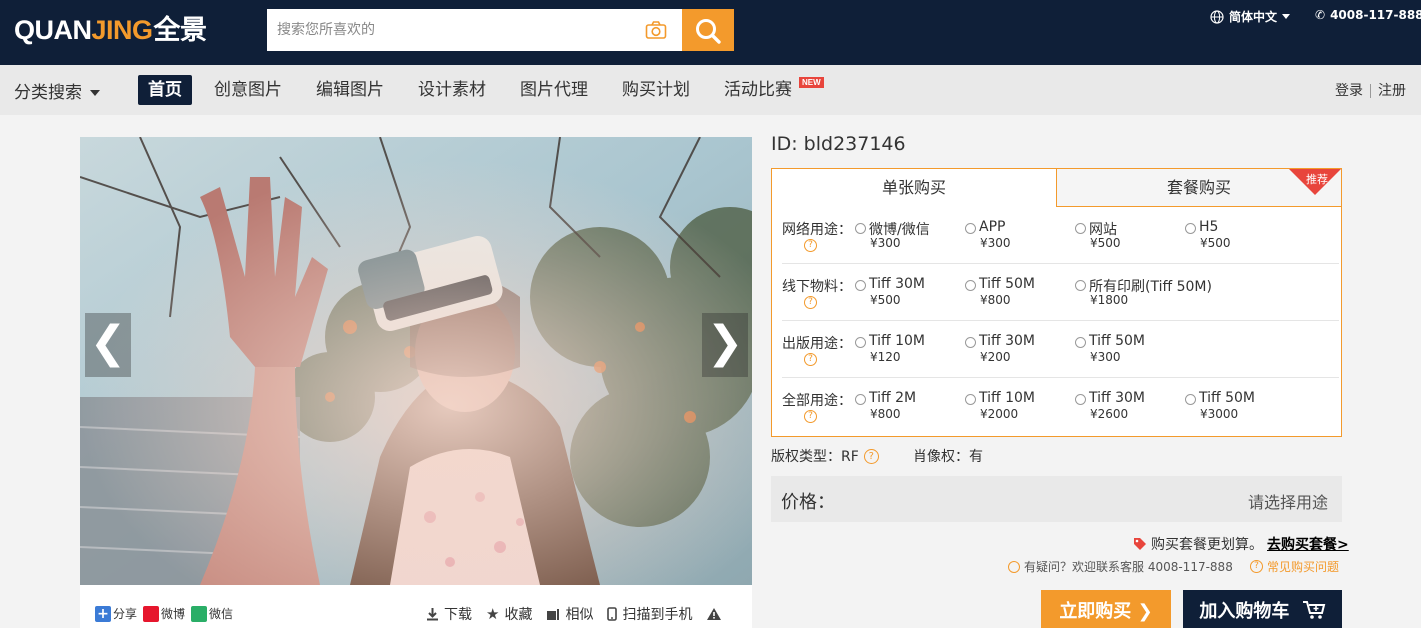 This screenshot has width=1421, height=628. I want to click on add-to-cart-button: 加入购物车, so click(1262, 609).